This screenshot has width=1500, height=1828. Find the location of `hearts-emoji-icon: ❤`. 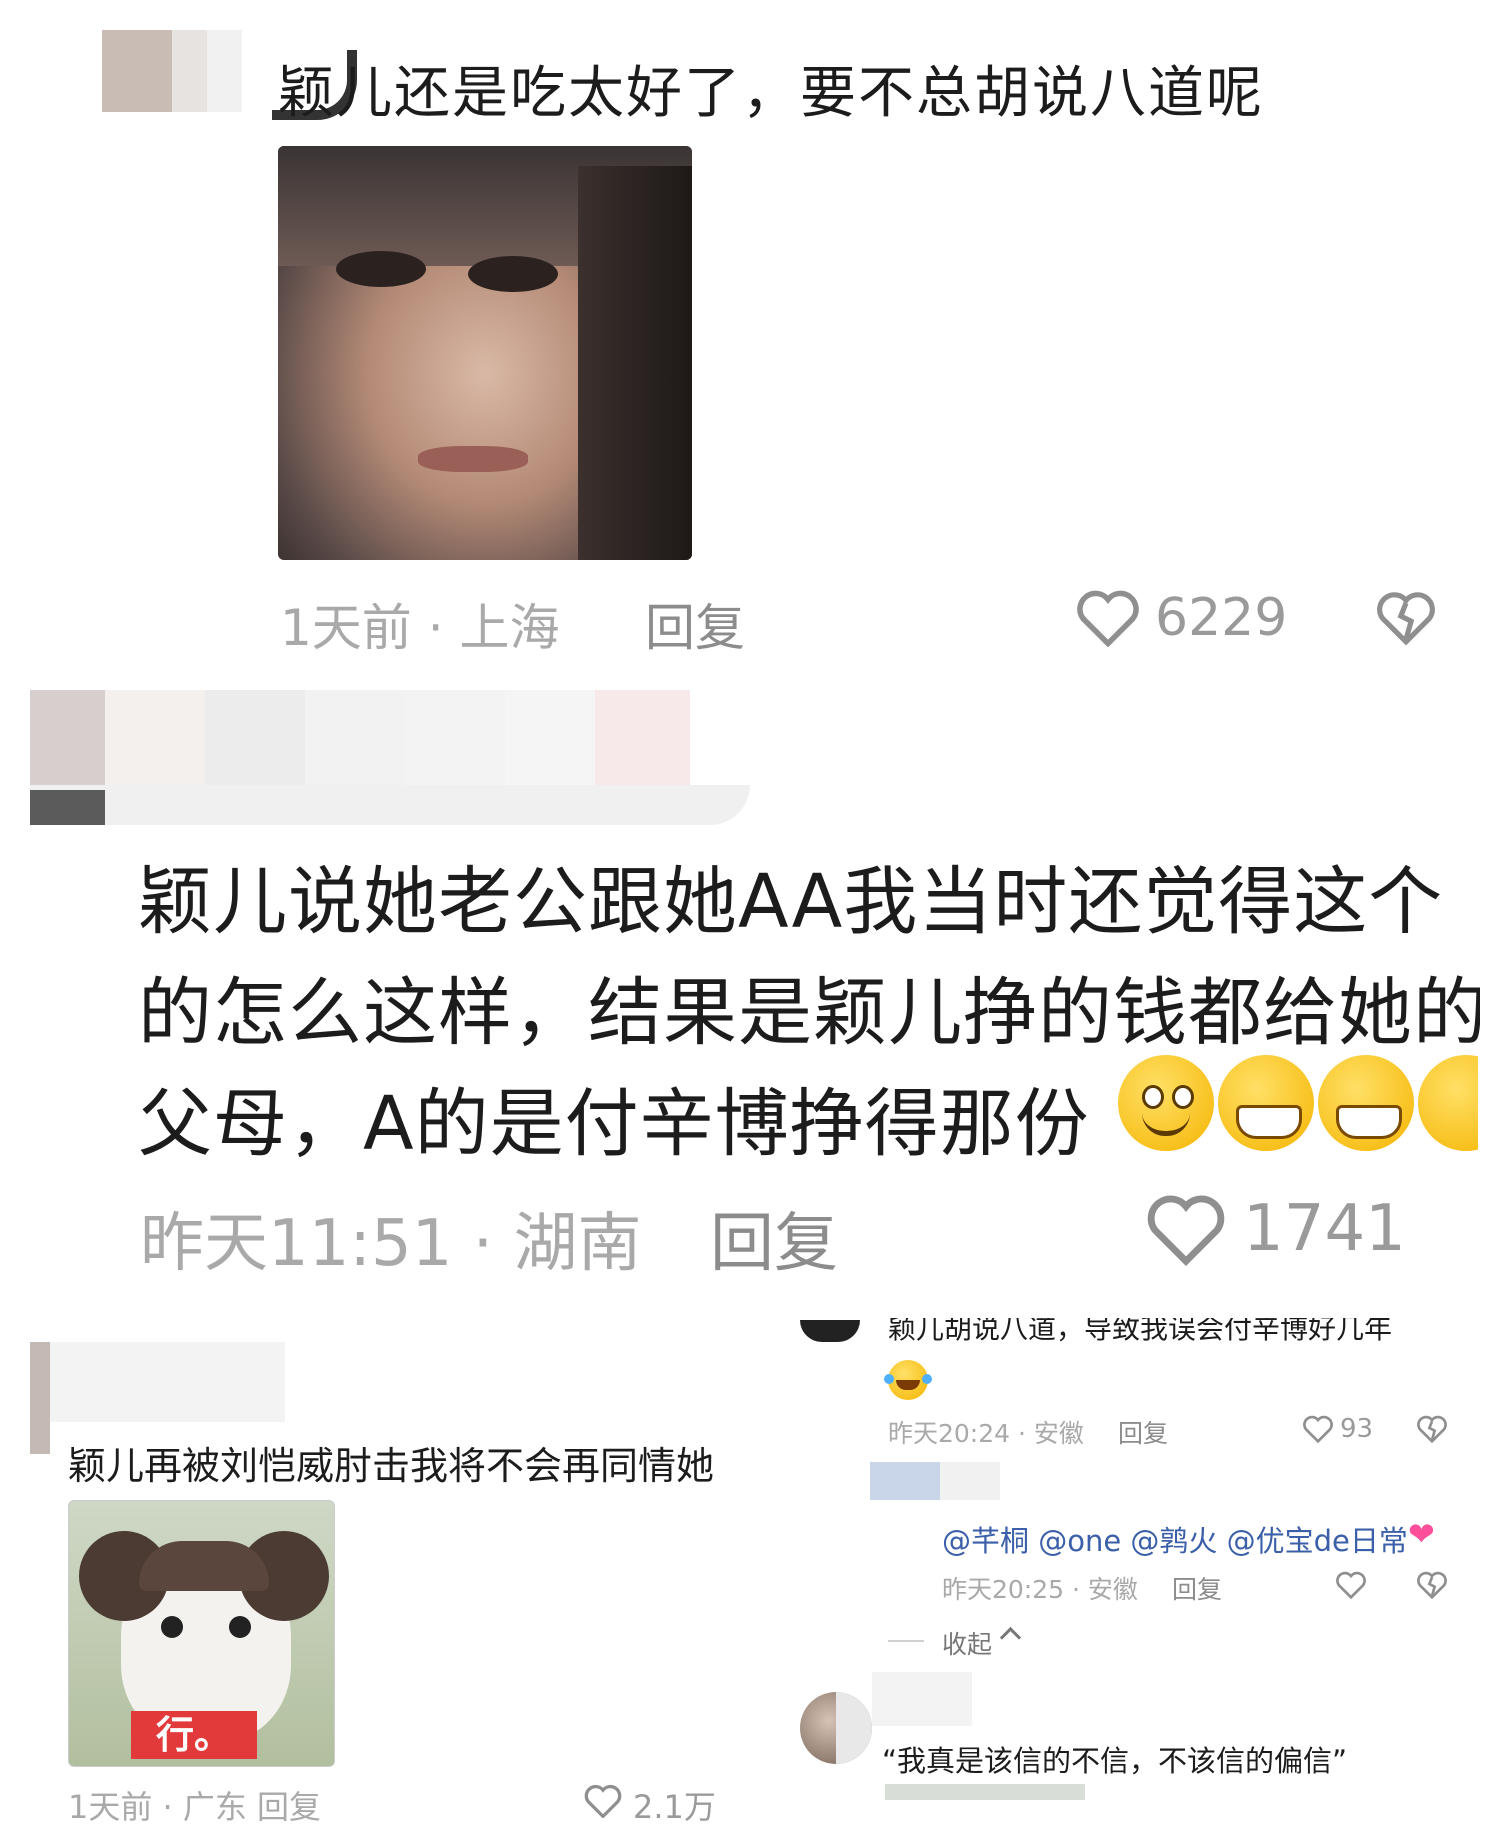

hearts-emoji-icon: ❤ is located at coordinates (1421, 1534).